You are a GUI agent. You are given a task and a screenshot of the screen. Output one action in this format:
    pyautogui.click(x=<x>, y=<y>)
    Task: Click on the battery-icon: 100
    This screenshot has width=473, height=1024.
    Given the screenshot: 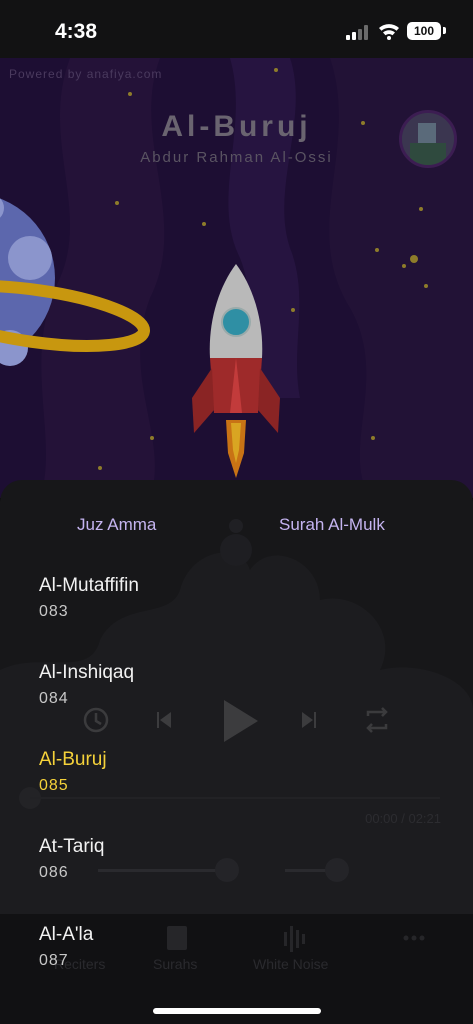 What is the action you would take?
    pyautogui.click(x=424, y=31)
    